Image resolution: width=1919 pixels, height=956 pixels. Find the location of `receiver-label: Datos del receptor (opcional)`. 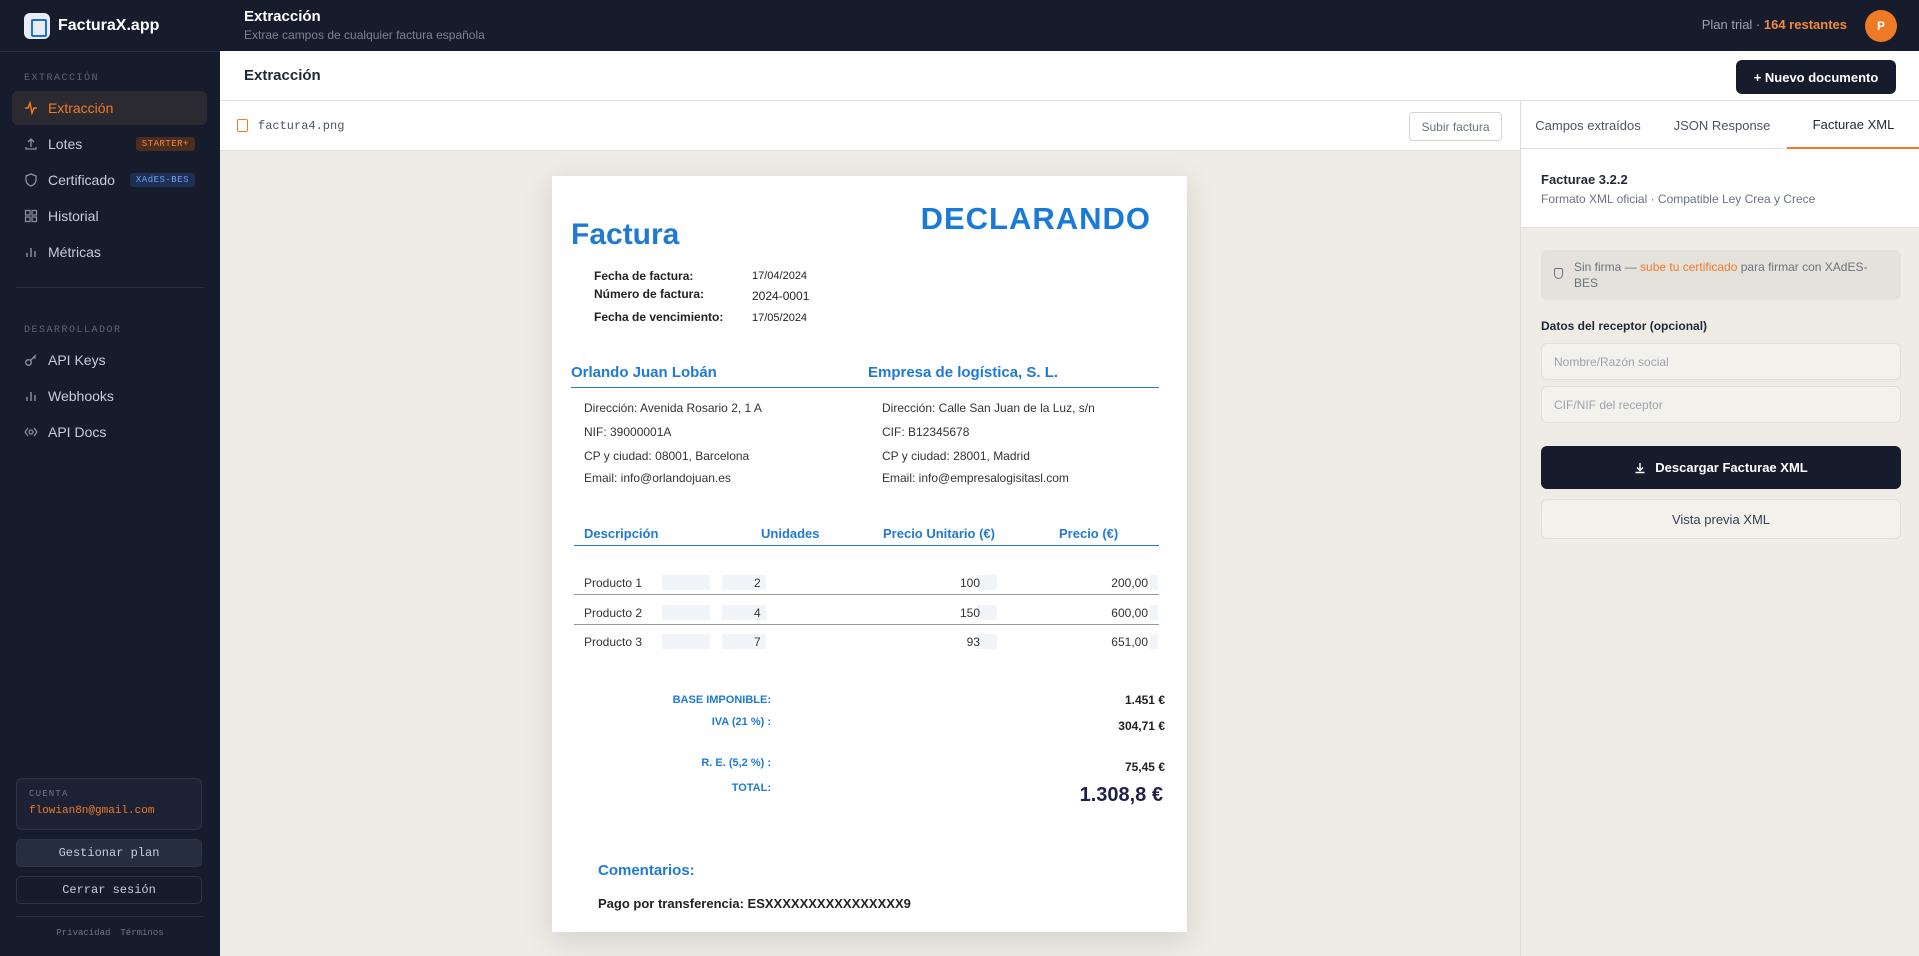

receiver-label: Datos del receptor (opcional) is located at coordinates (1624, 326).